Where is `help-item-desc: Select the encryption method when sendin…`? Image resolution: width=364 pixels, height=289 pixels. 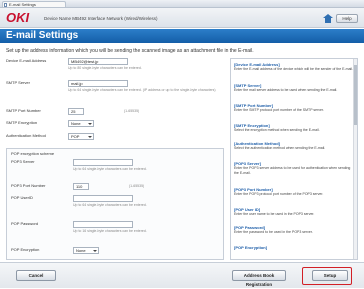 help-item-desc: Select the encryption method when sendin… is located at coordinates (277, 130).